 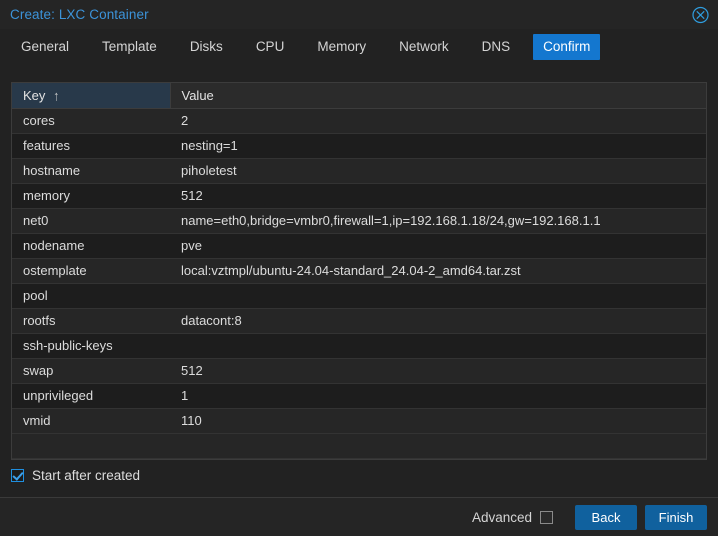 I want to click on tab-template: Template, so click(x=129, y=47).